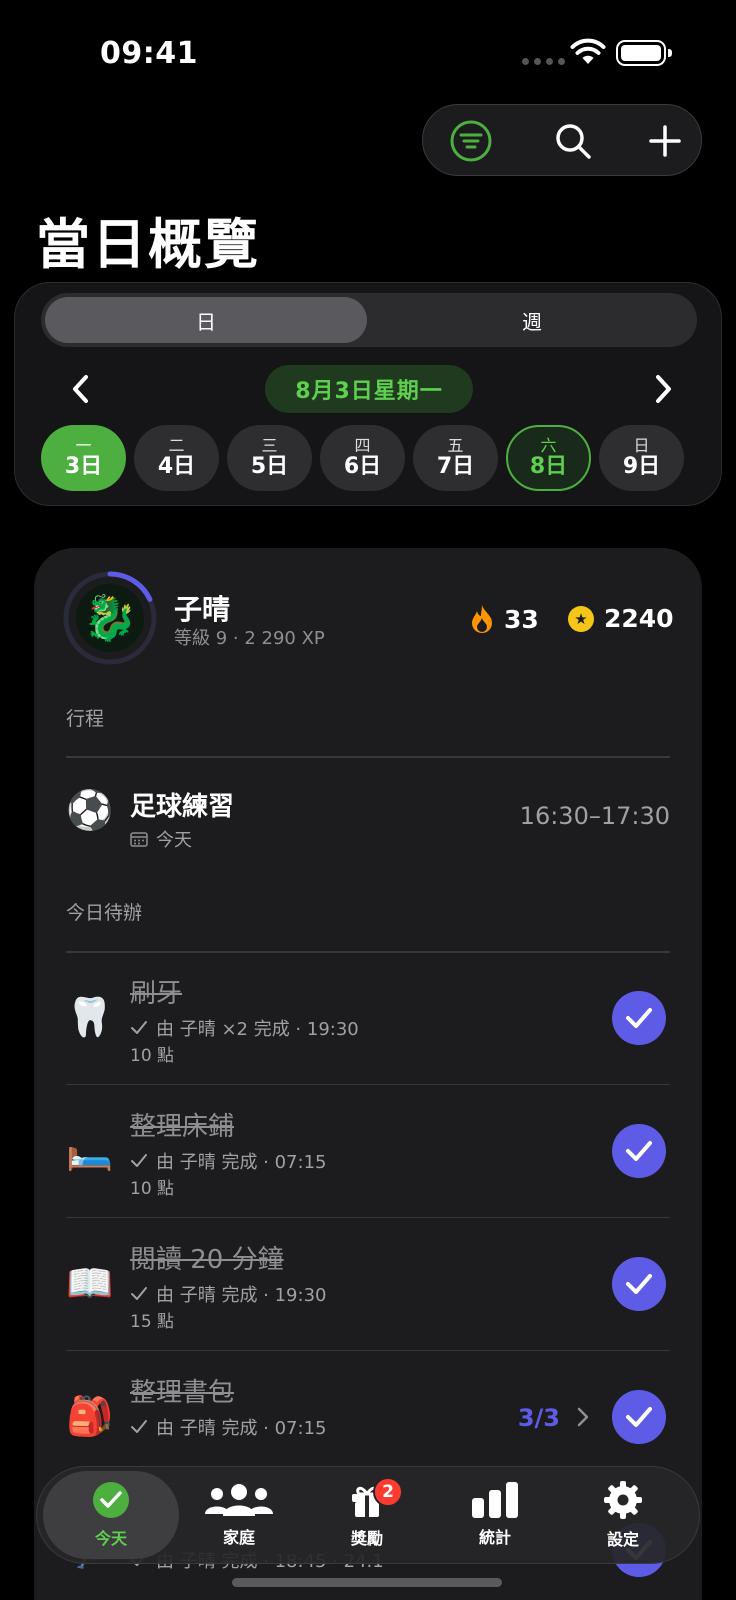 The width and height of the screenshot is (736, 1600). Describe the element at coordinates (388, 1492) in the screenshot. I see `rewards-badge: 2` at that location.